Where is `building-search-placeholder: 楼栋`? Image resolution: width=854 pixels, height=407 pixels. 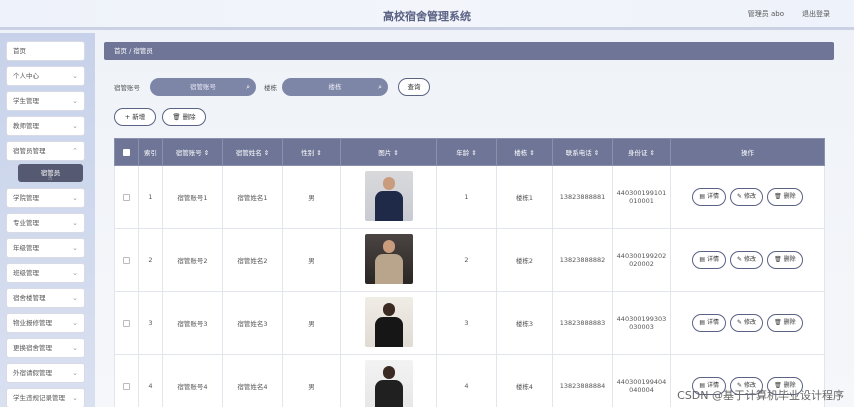 building-search-placeholder: 楼栋 is located at coordinates (335, 87).